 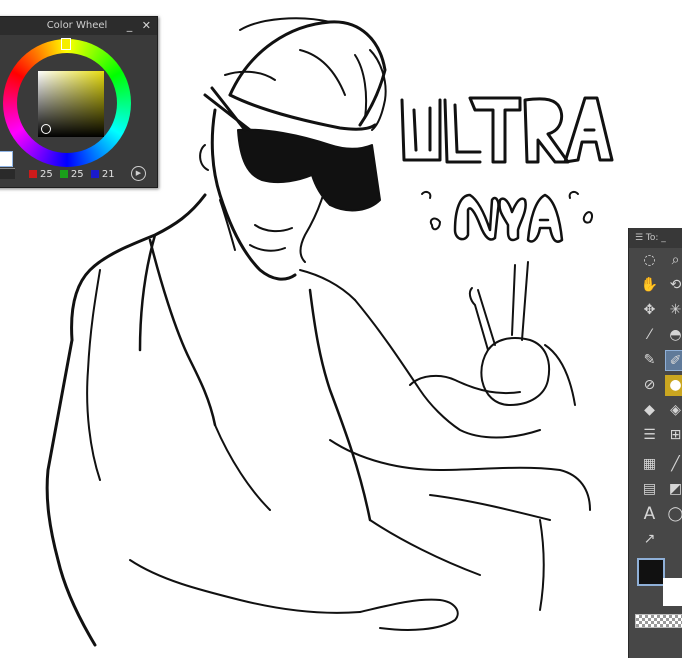 What do you see at coordinates (673, 410) in the screenshot?
I see `fill-icon: ◈` at bounding box center [673, 410].